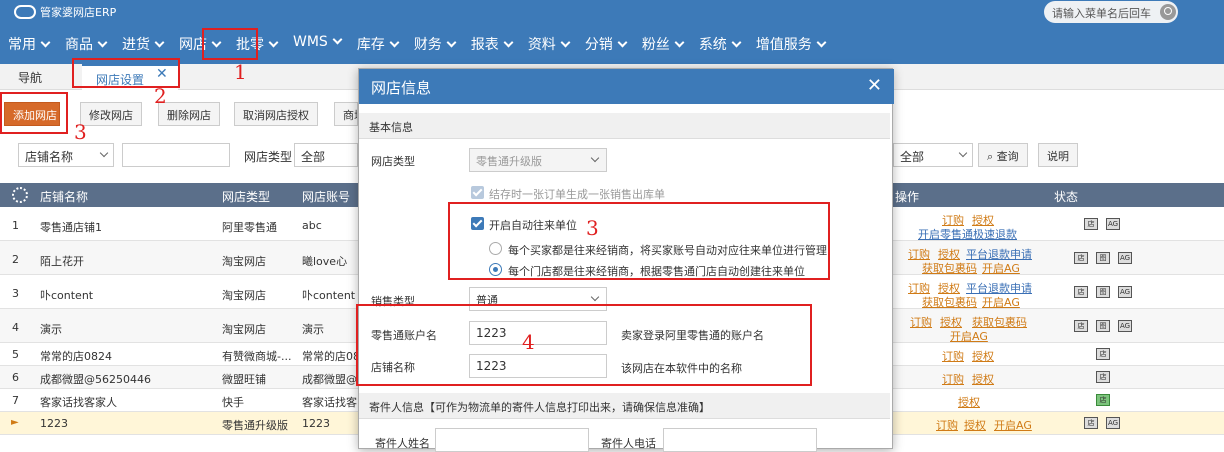 This screenshot has width=1224, height=452. Describe the element at coordinates (111, 114) in the screenshot. I see `edit-shop-button: 修改网店` at that location.